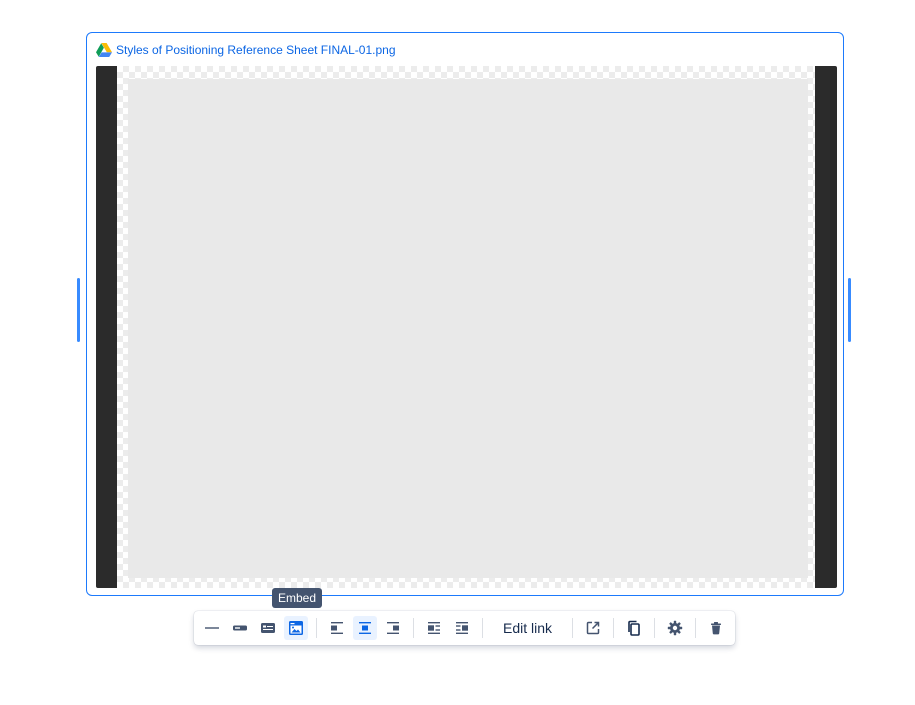 The width and height of the screenshot is (915, 705). I want to click on wrap-left-button, so click(434, 628).